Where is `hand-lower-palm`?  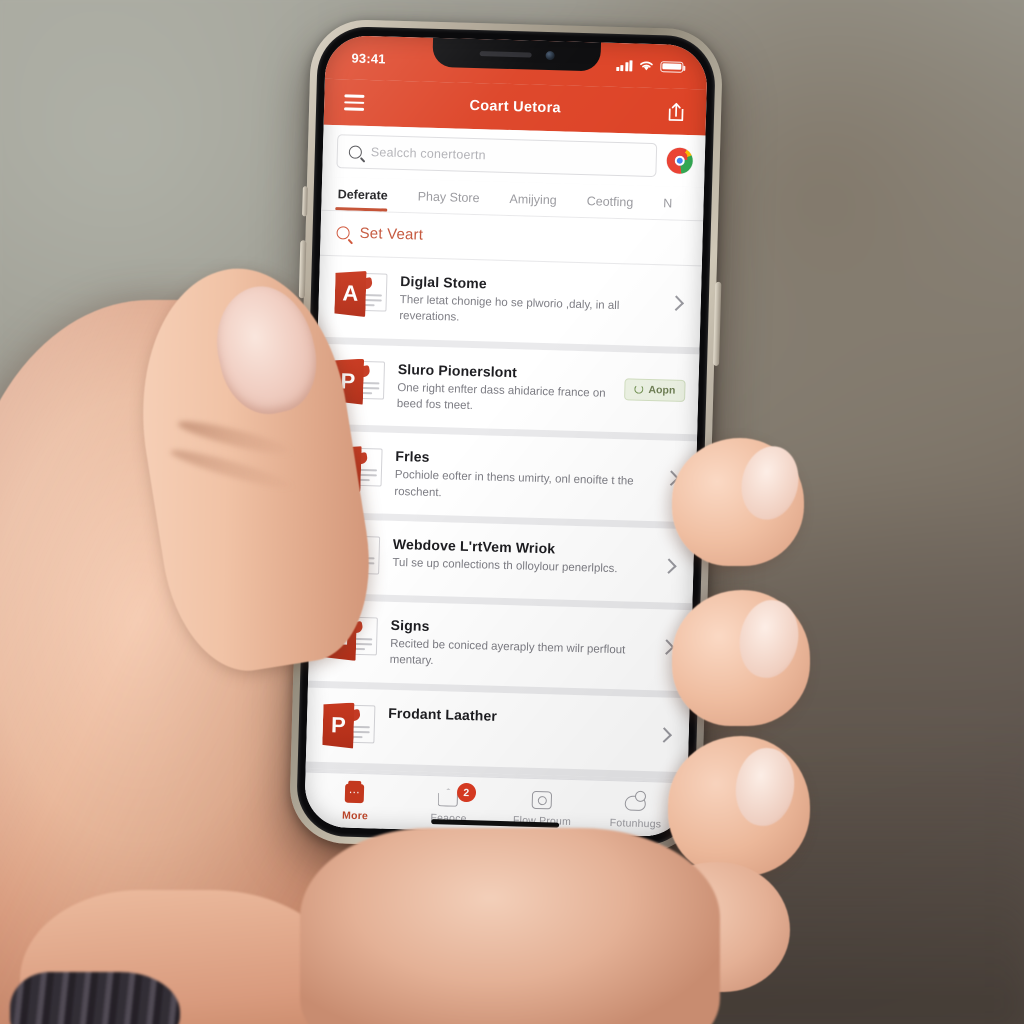
hand-lower-palm is located at coordinates (510, 926).